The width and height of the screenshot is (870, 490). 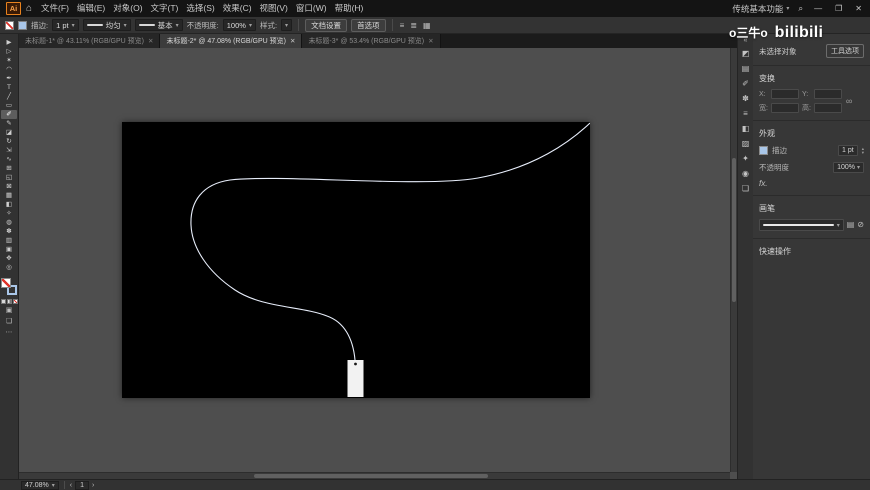 I want to click on stepper-down-icon: ▾, so click(x=863, y=152).